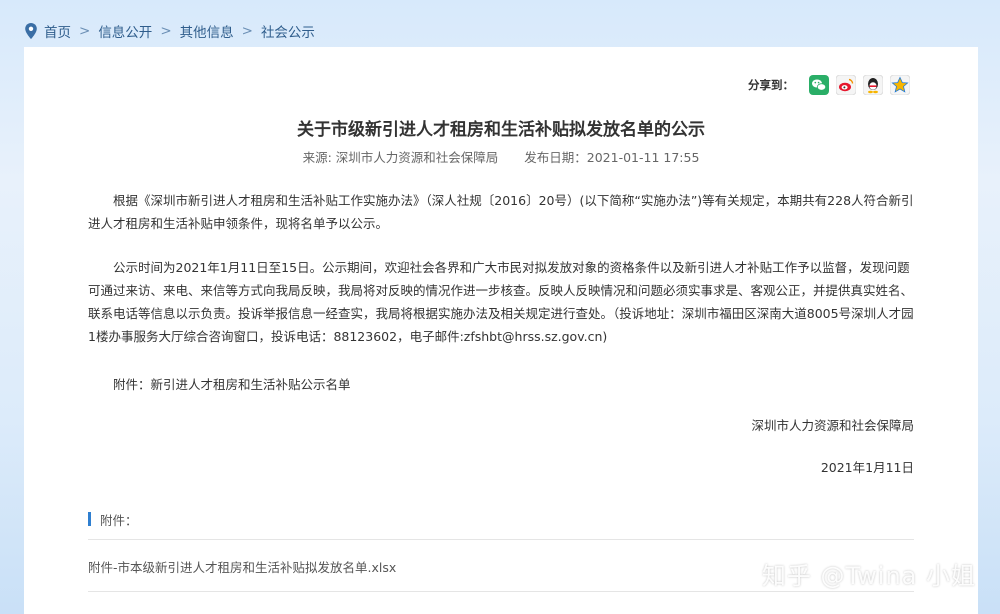 The image size is (1000, 614). What do you see at coordinates (242, 566) in the screenshot?
I see `attachment-file-link: 附件-市本级新引进人才租房和生活补贴拟发放名单.xlsx` at bounding box center [242, 566].